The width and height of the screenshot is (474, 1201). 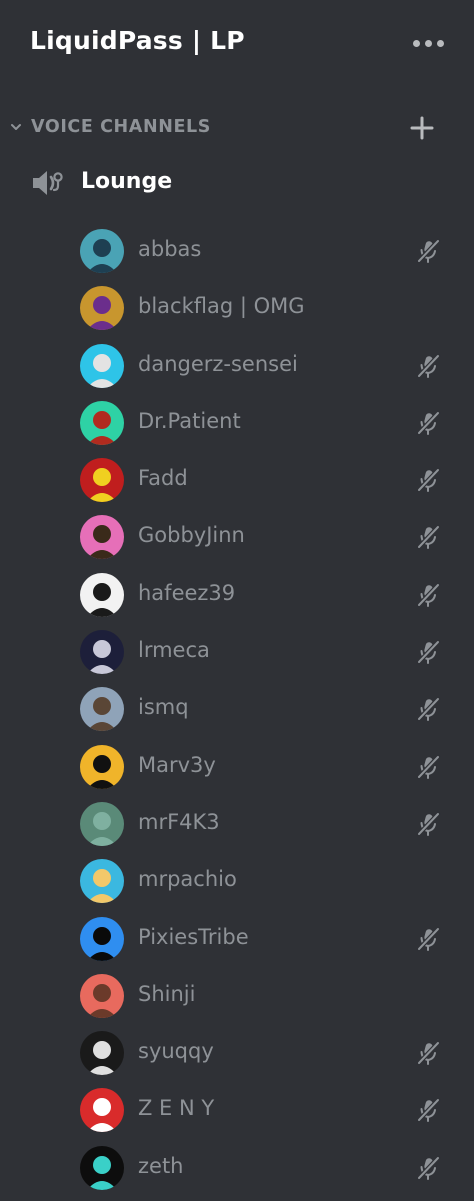 I want to click on member-name: Fadd, so click(x=163, y=478).